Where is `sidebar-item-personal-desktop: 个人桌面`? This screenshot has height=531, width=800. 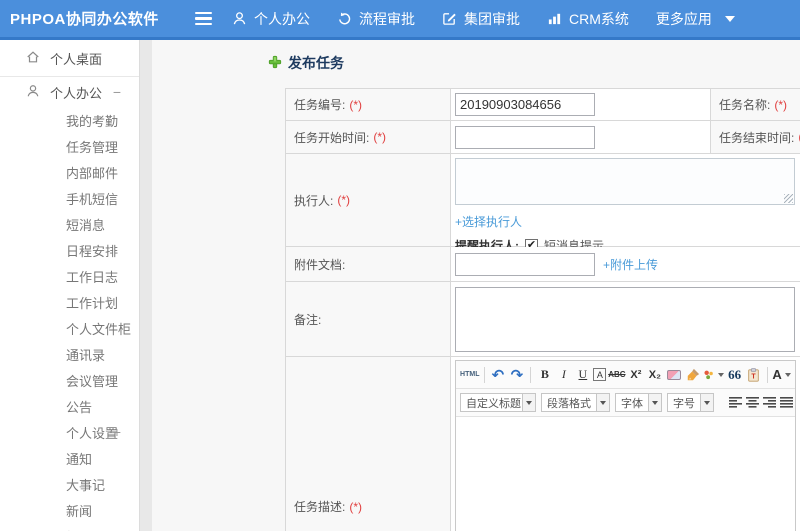 sidebar-item-personal-desktop: 个人桌面 is located at coordinates (69, 58).